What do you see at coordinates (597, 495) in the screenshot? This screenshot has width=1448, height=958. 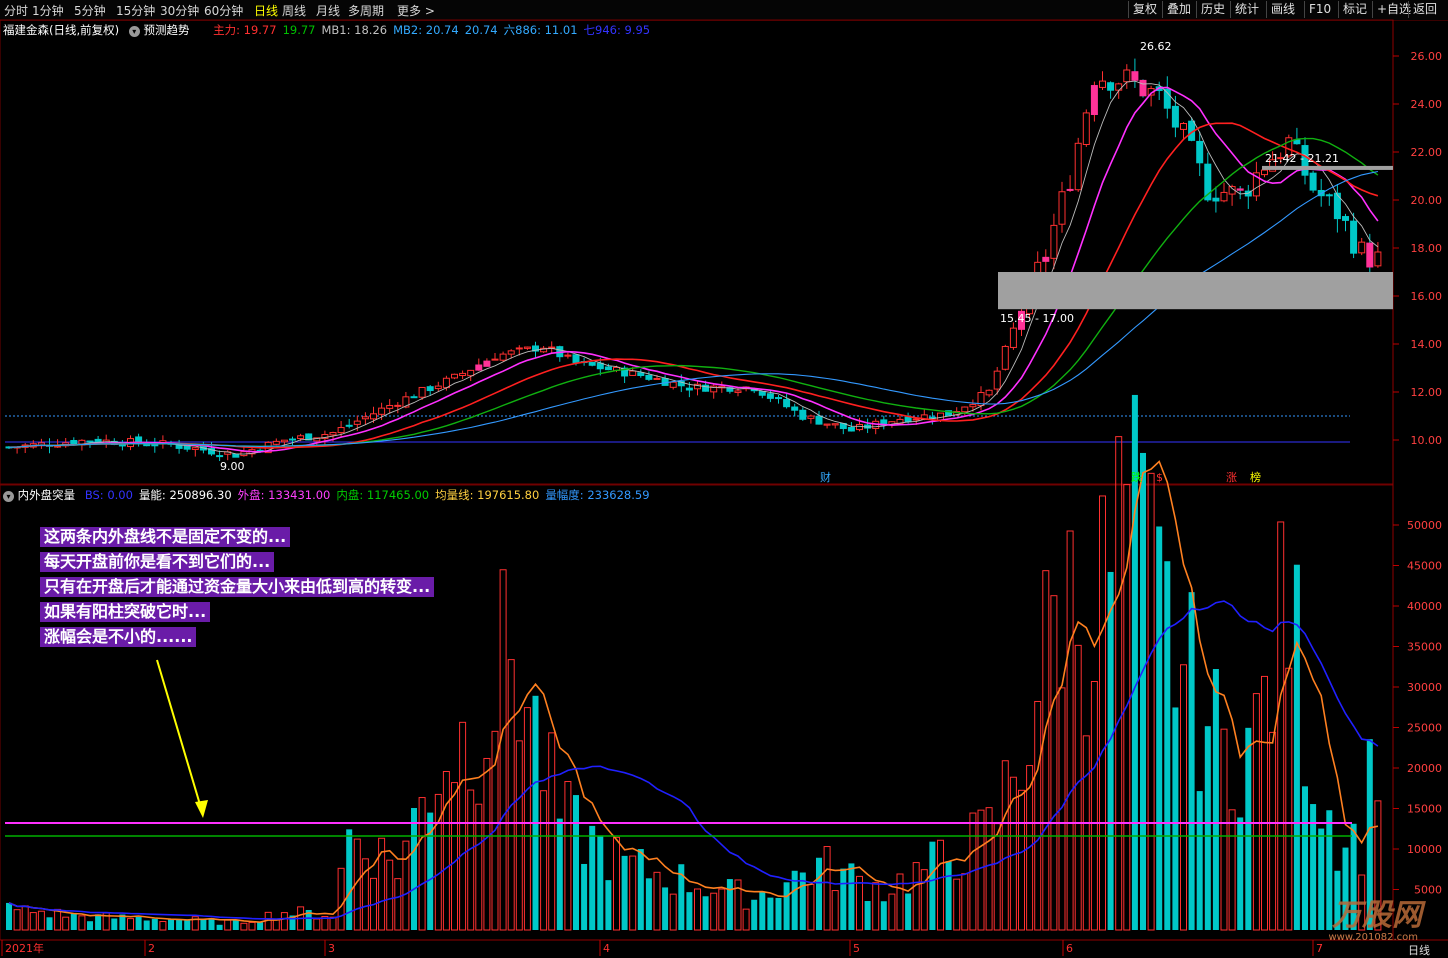 I see `sub-legend-item-5: 量幅度: 233628.59` at bounding box center [597, 495].